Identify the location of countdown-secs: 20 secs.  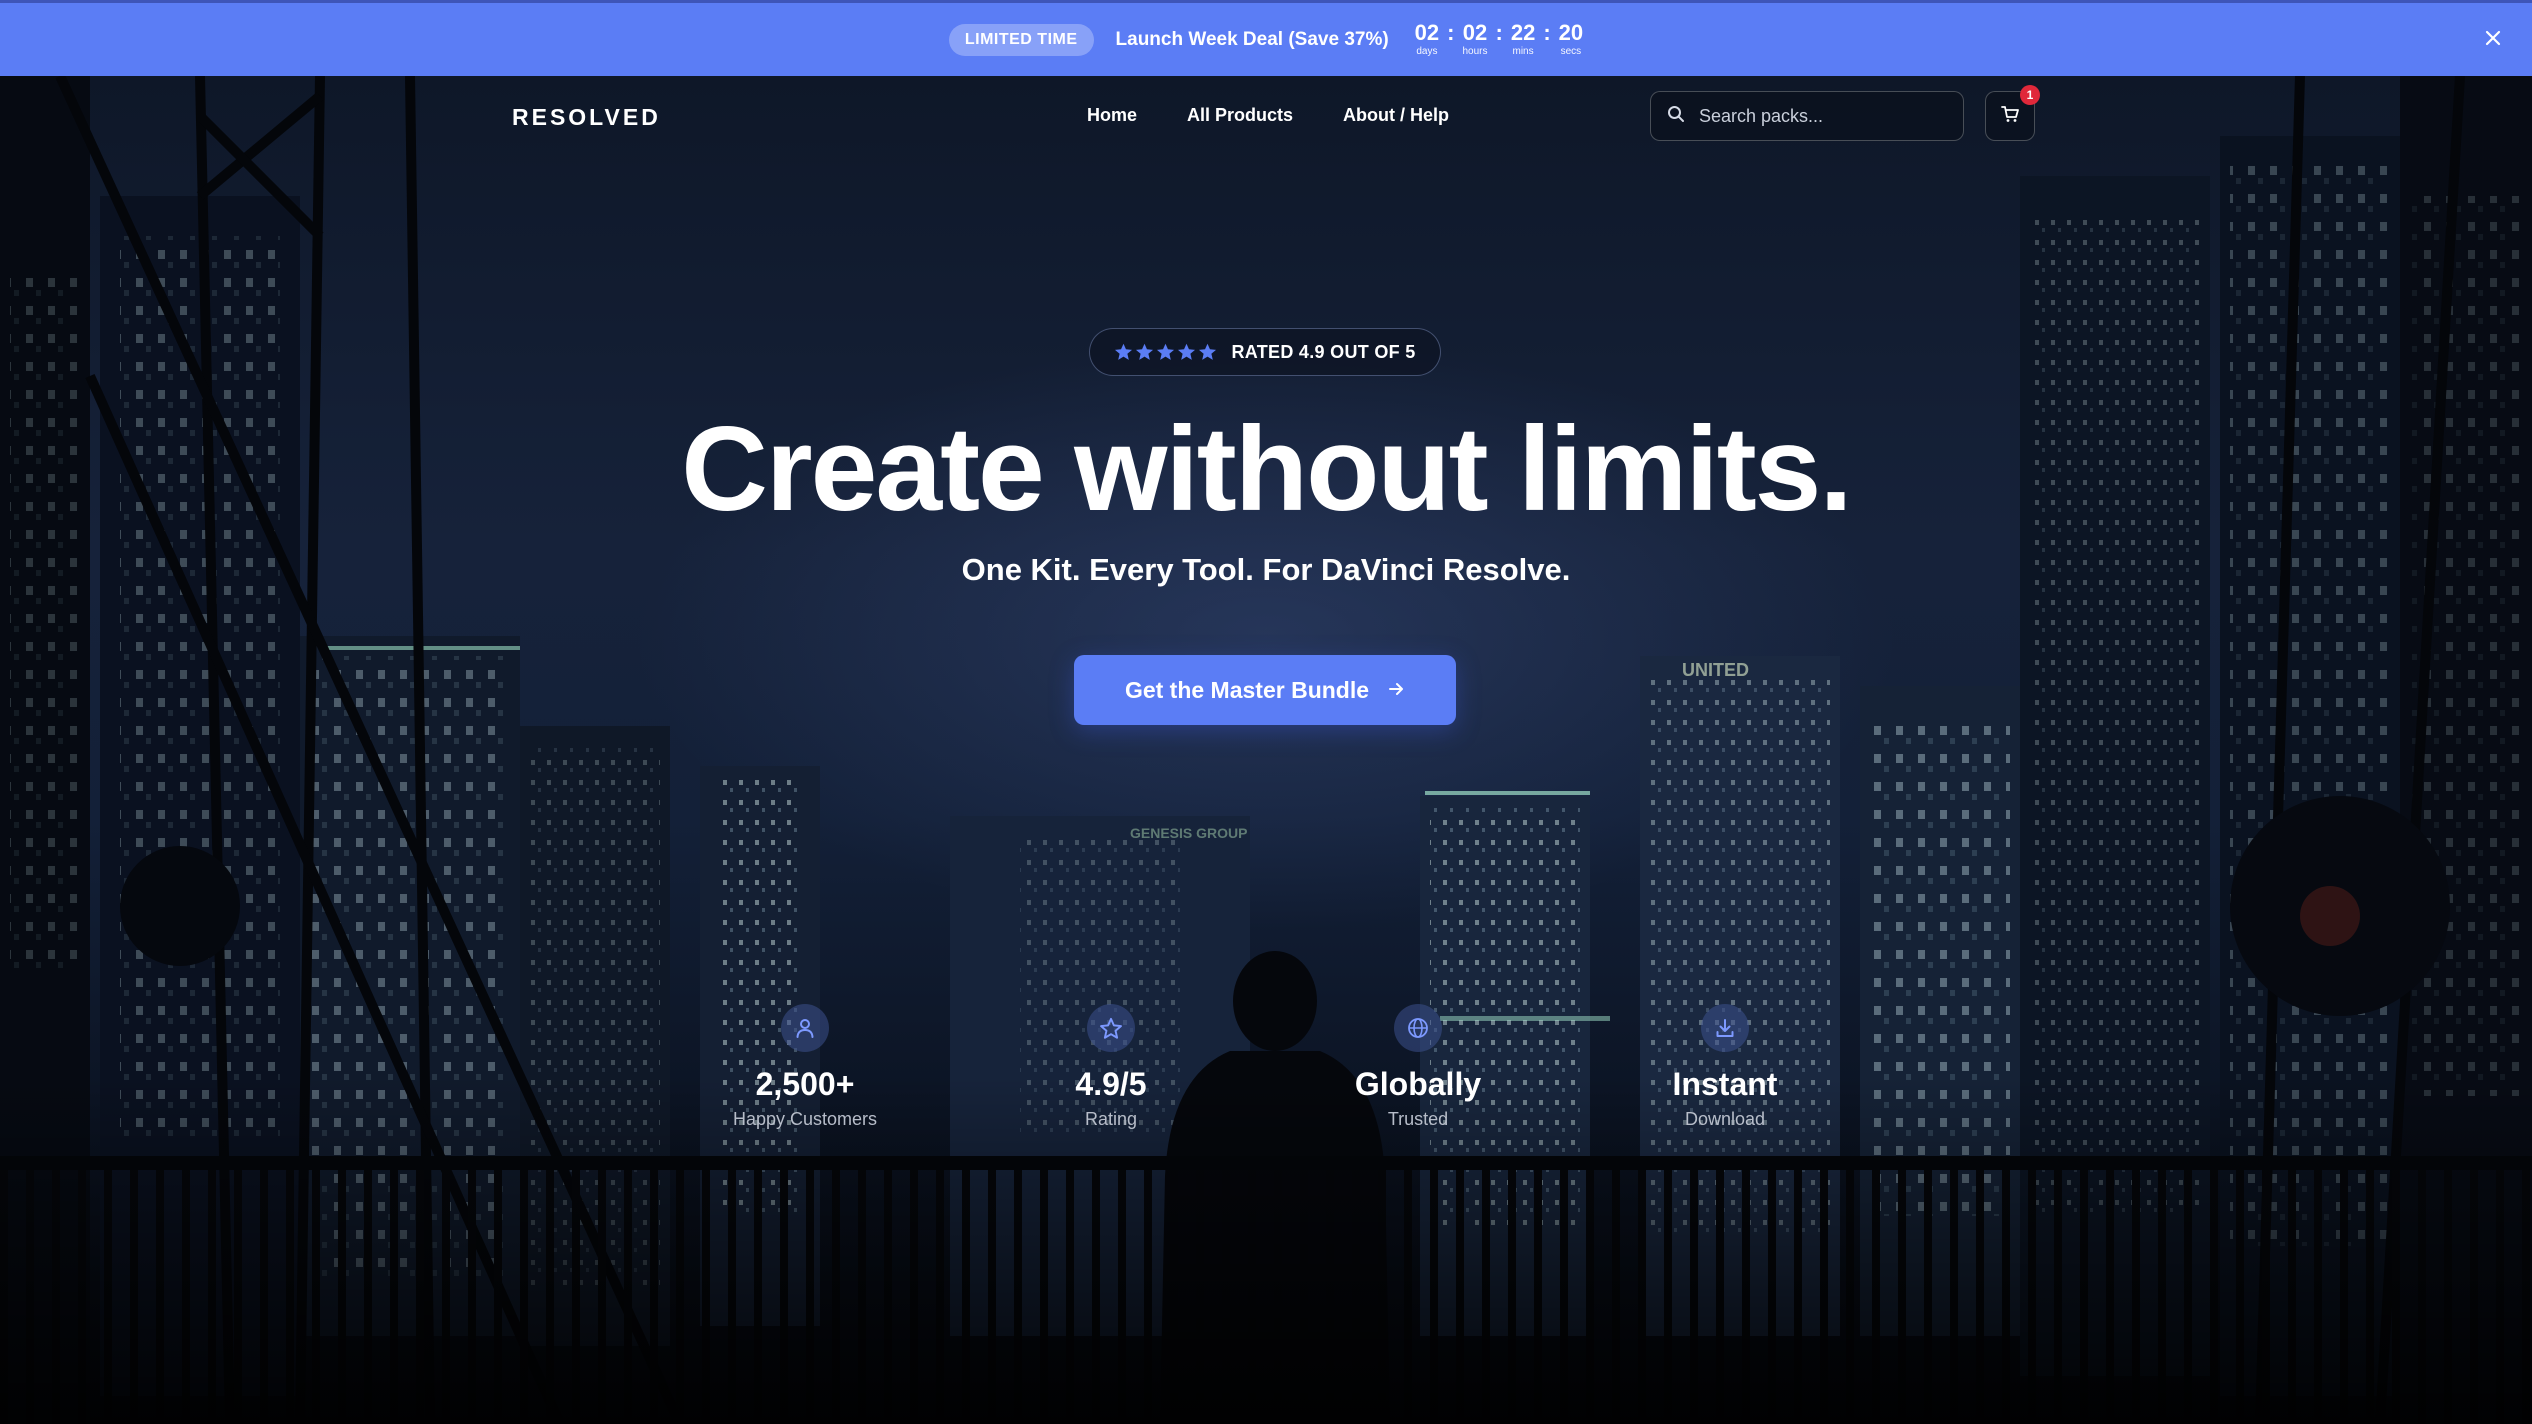
(1571, 39).